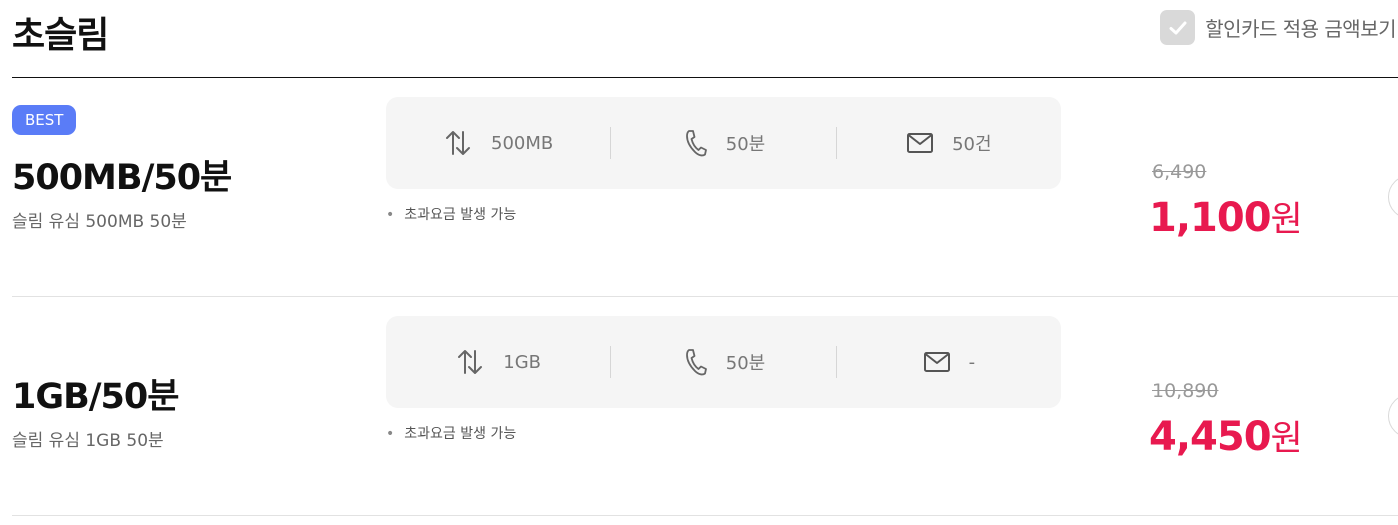  I want to click on sale-price-amount: 4,450, so click(1210, 437).